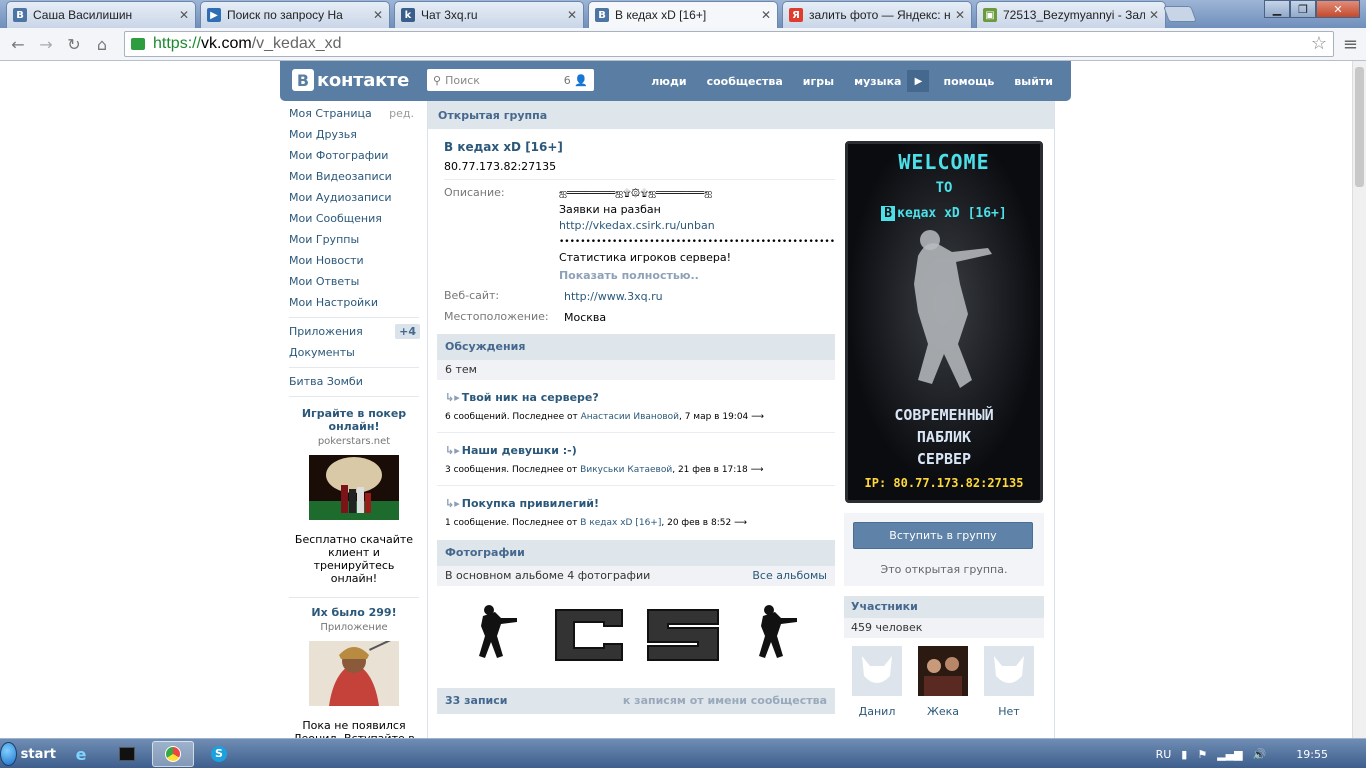 The image size is (1366, 768). What do you see at coordinates (725, 701) in the screenshot?
I see `wall-filter-link: к записям от имени сообщества` at bounding box center [725, 701].